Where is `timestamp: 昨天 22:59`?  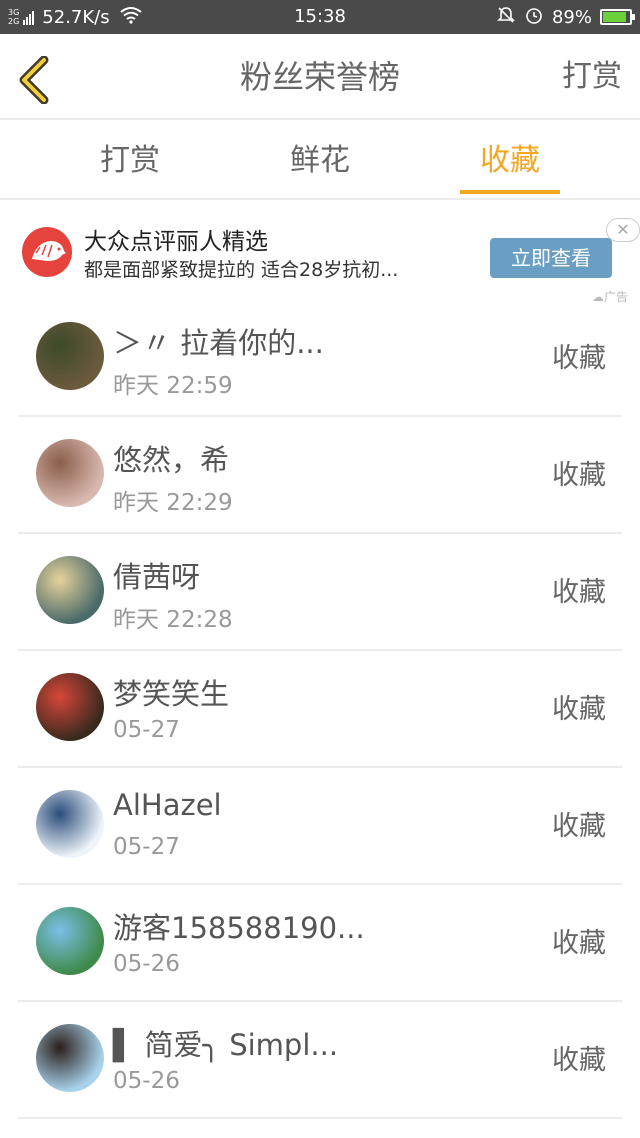
timestamp: 昨天 22:59 is located at coordinates (173, 386).